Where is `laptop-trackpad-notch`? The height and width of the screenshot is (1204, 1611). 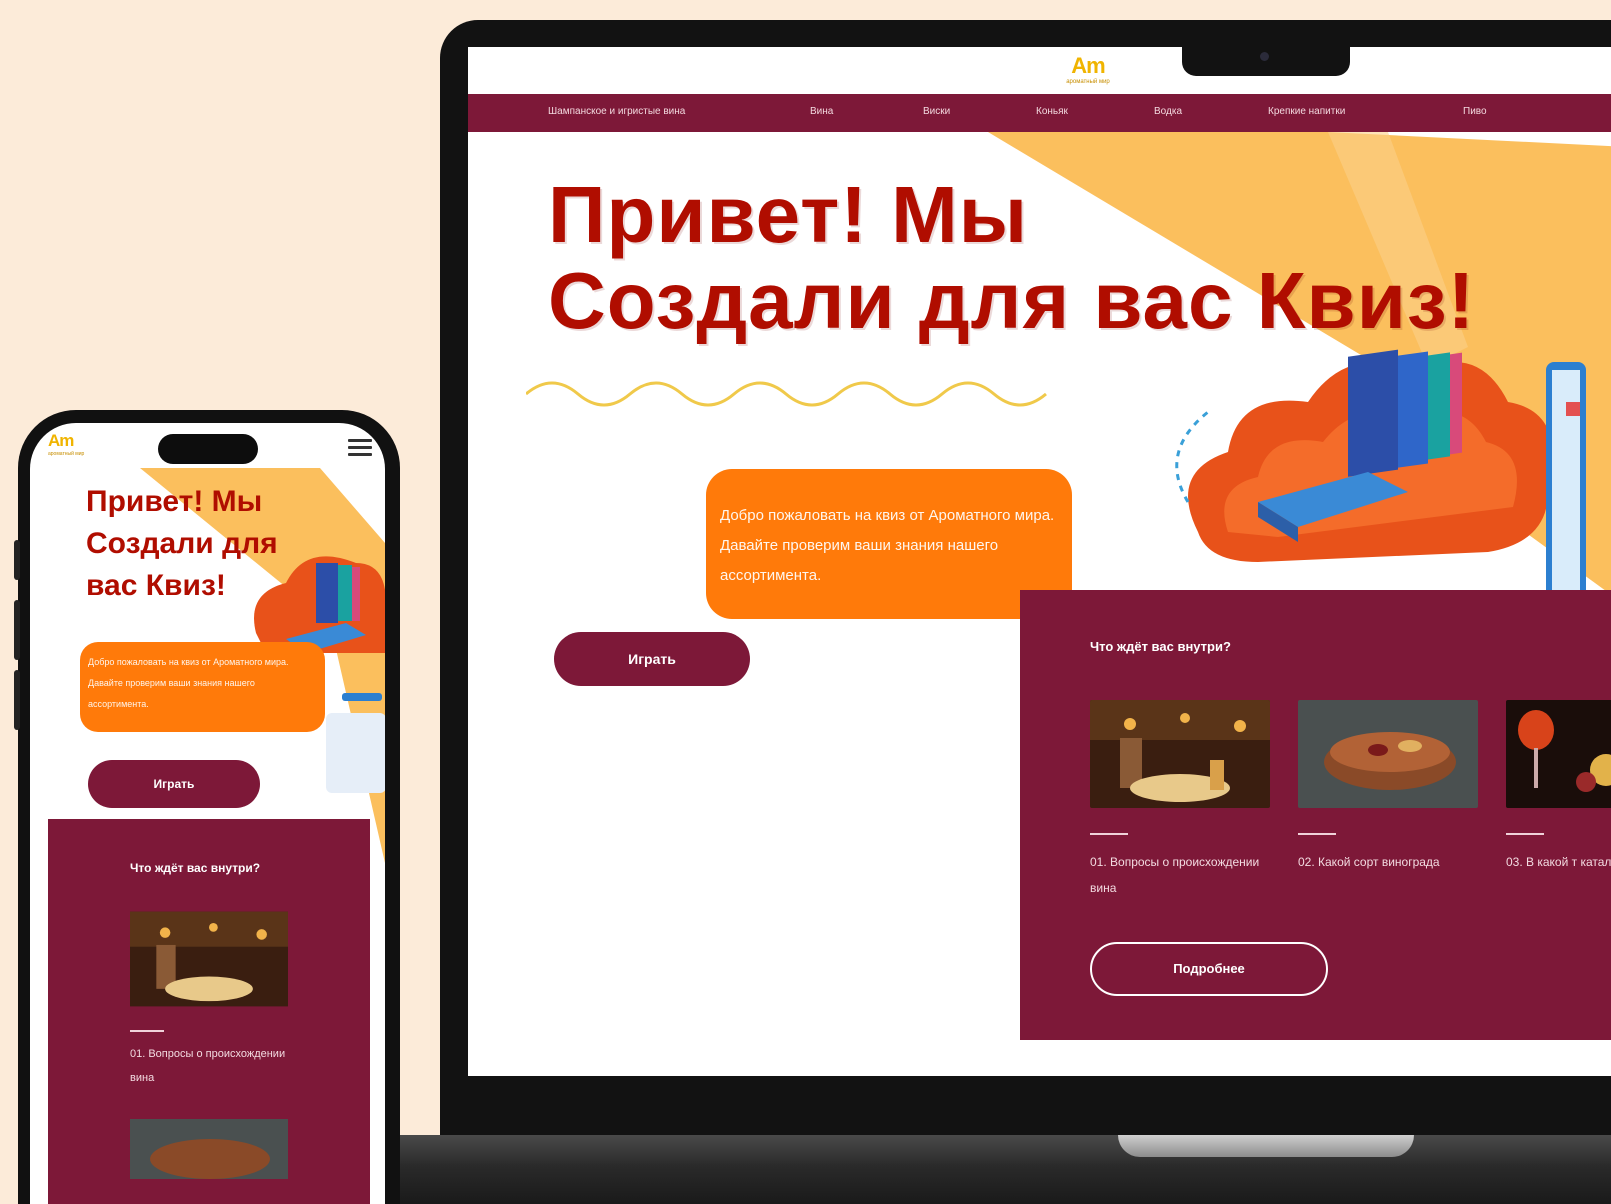
laptop-trackpad-notch is located at coordinates (1266, 1146).